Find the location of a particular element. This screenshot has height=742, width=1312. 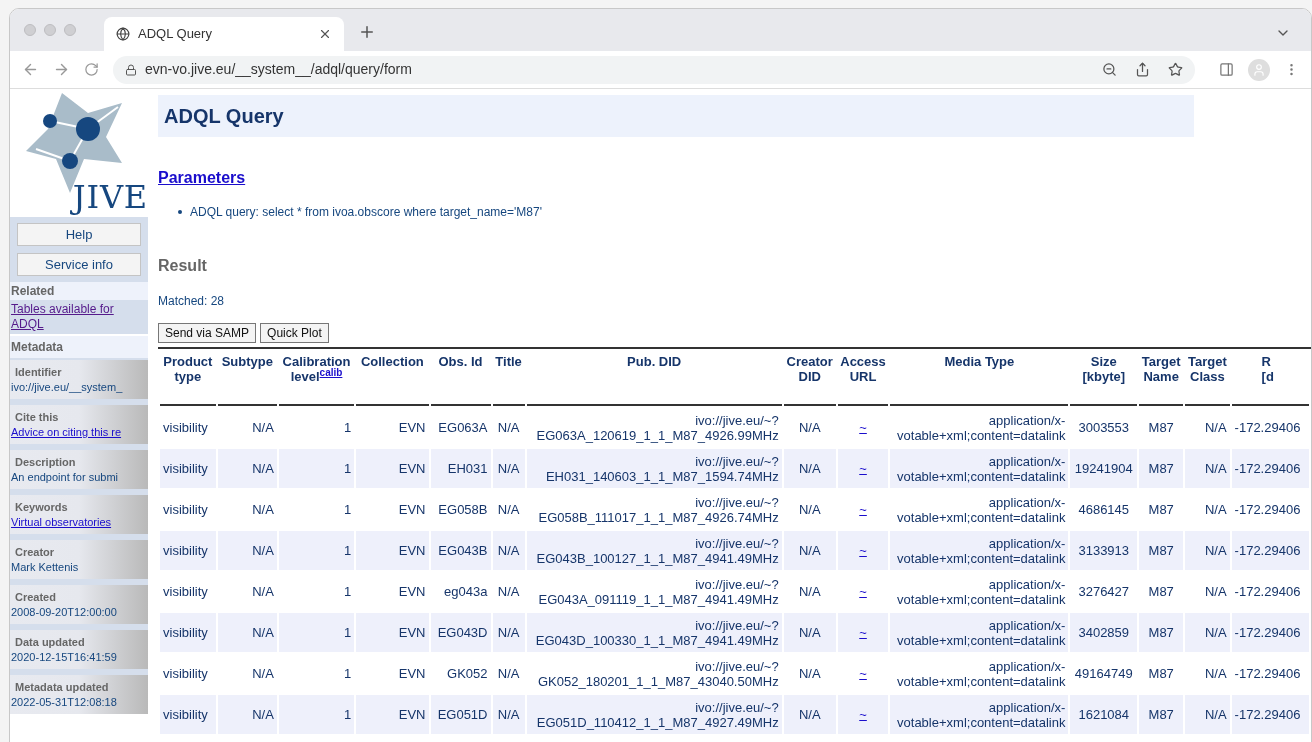

pub-did-cell: ivo://jive.eu/~? EG043D_100330_1_1_M87_4941.49MHz is located at coordinates (654, 632).